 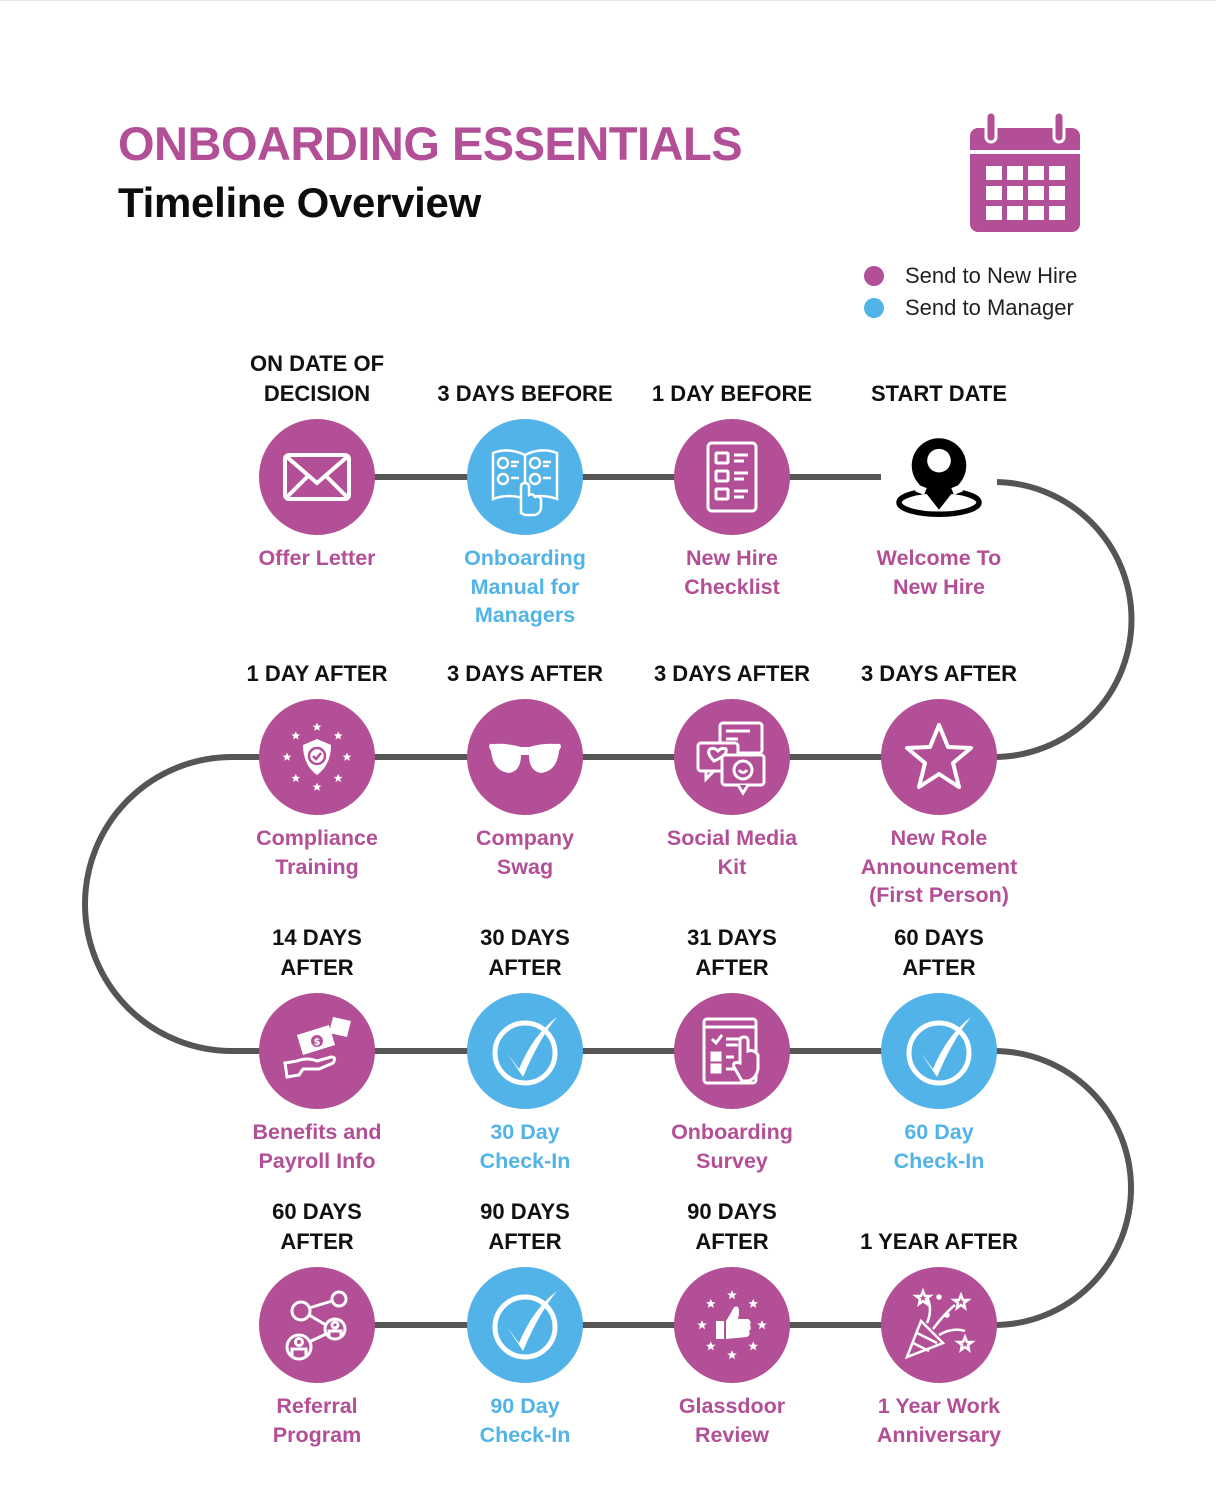 I want to click on envelope-icon, so click(x=317, y=477).